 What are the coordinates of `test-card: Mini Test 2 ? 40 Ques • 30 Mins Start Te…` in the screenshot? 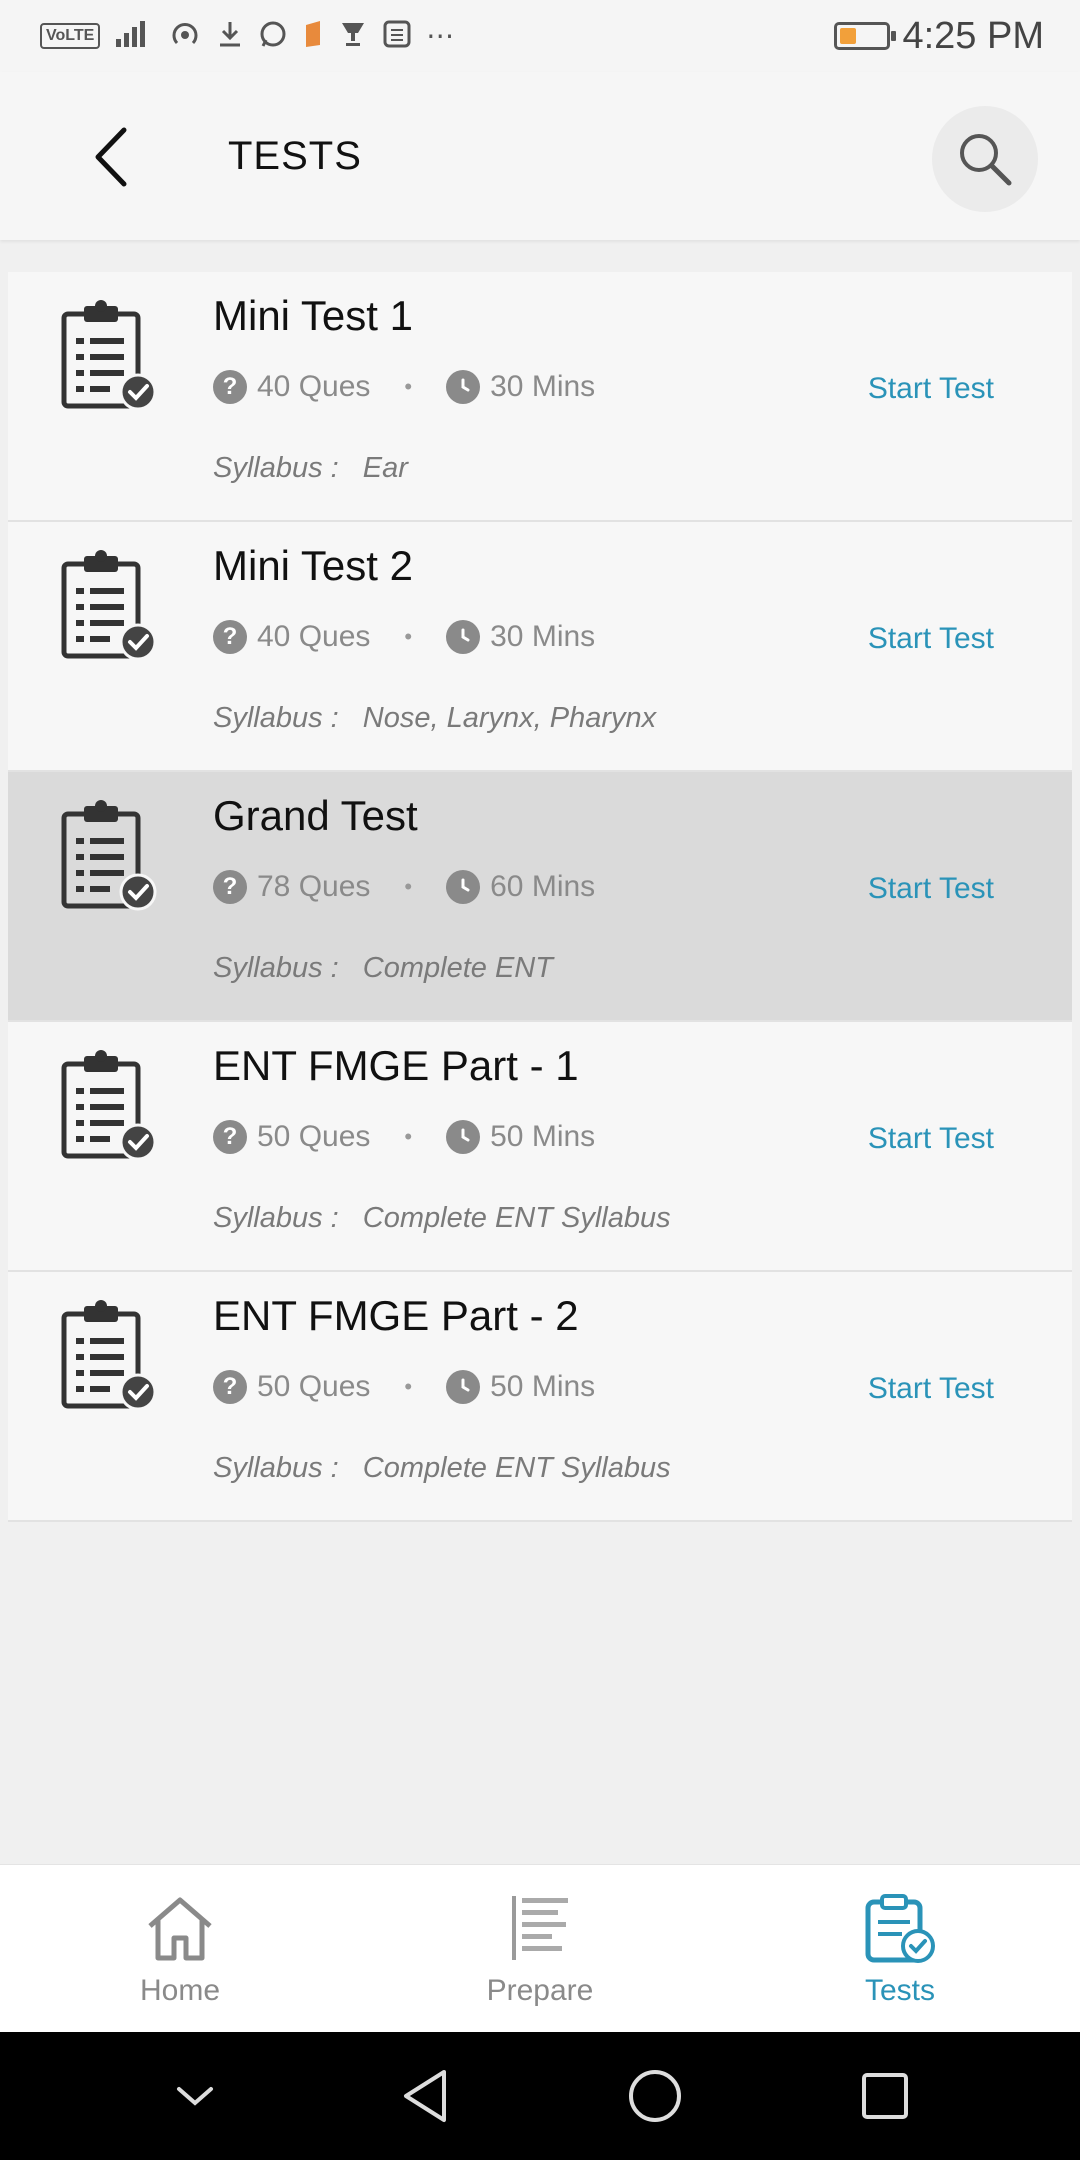 It's located at (540, 647).